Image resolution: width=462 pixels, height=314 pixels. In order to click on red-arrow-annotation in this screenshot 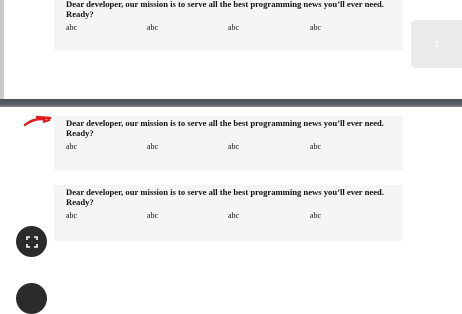, I will do `click(37, 121)`.